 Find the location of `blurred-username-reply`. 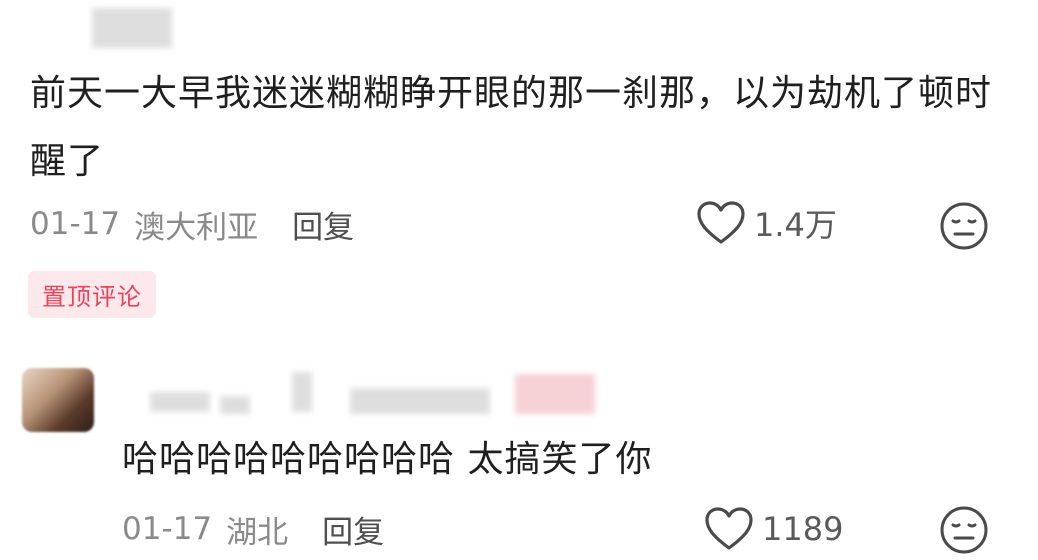

blurred-username-reply is located at coordinates (180, 402).